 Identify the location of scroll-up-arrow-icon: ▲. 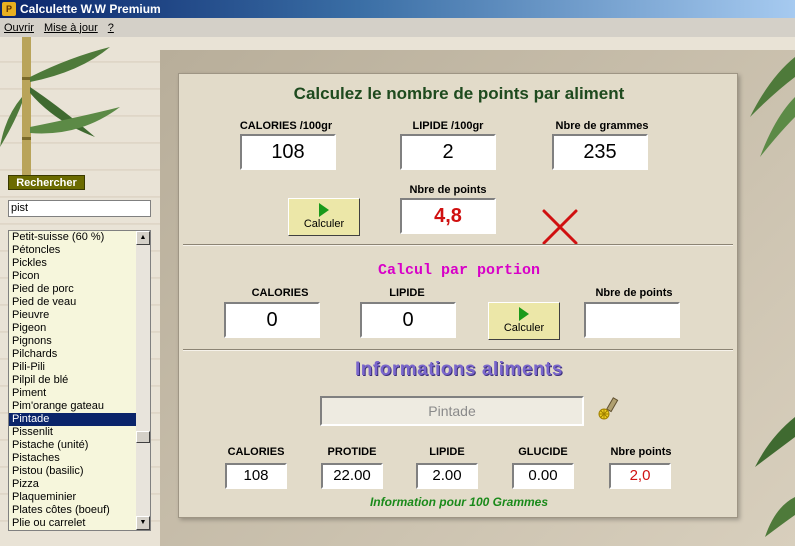
(143, 238).